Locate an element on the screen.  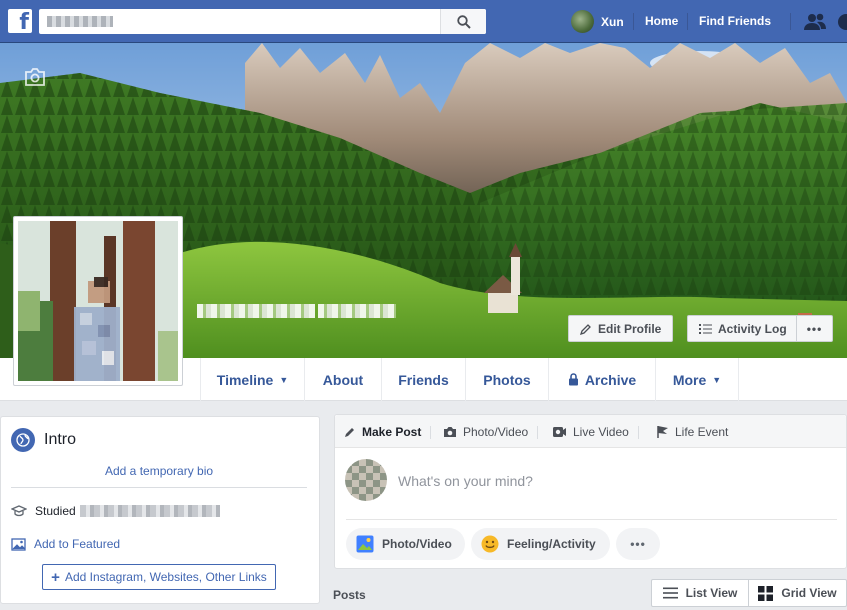
composer-tab-live-video: Live Video is located at coordinates (595, 431).